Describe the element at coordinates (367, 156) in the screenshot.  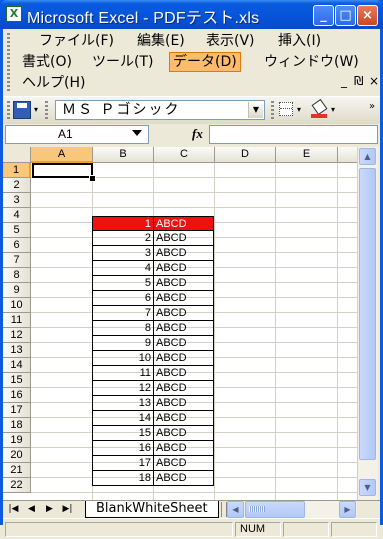
I see `scroll-up-icon: ▲` at that location.